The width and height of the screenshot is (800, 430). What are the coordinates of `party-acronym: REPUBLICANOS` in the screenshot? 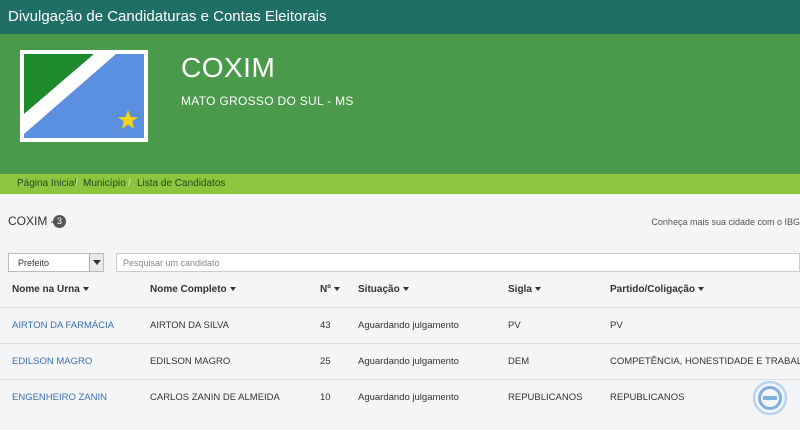 It's located at (545, 397).